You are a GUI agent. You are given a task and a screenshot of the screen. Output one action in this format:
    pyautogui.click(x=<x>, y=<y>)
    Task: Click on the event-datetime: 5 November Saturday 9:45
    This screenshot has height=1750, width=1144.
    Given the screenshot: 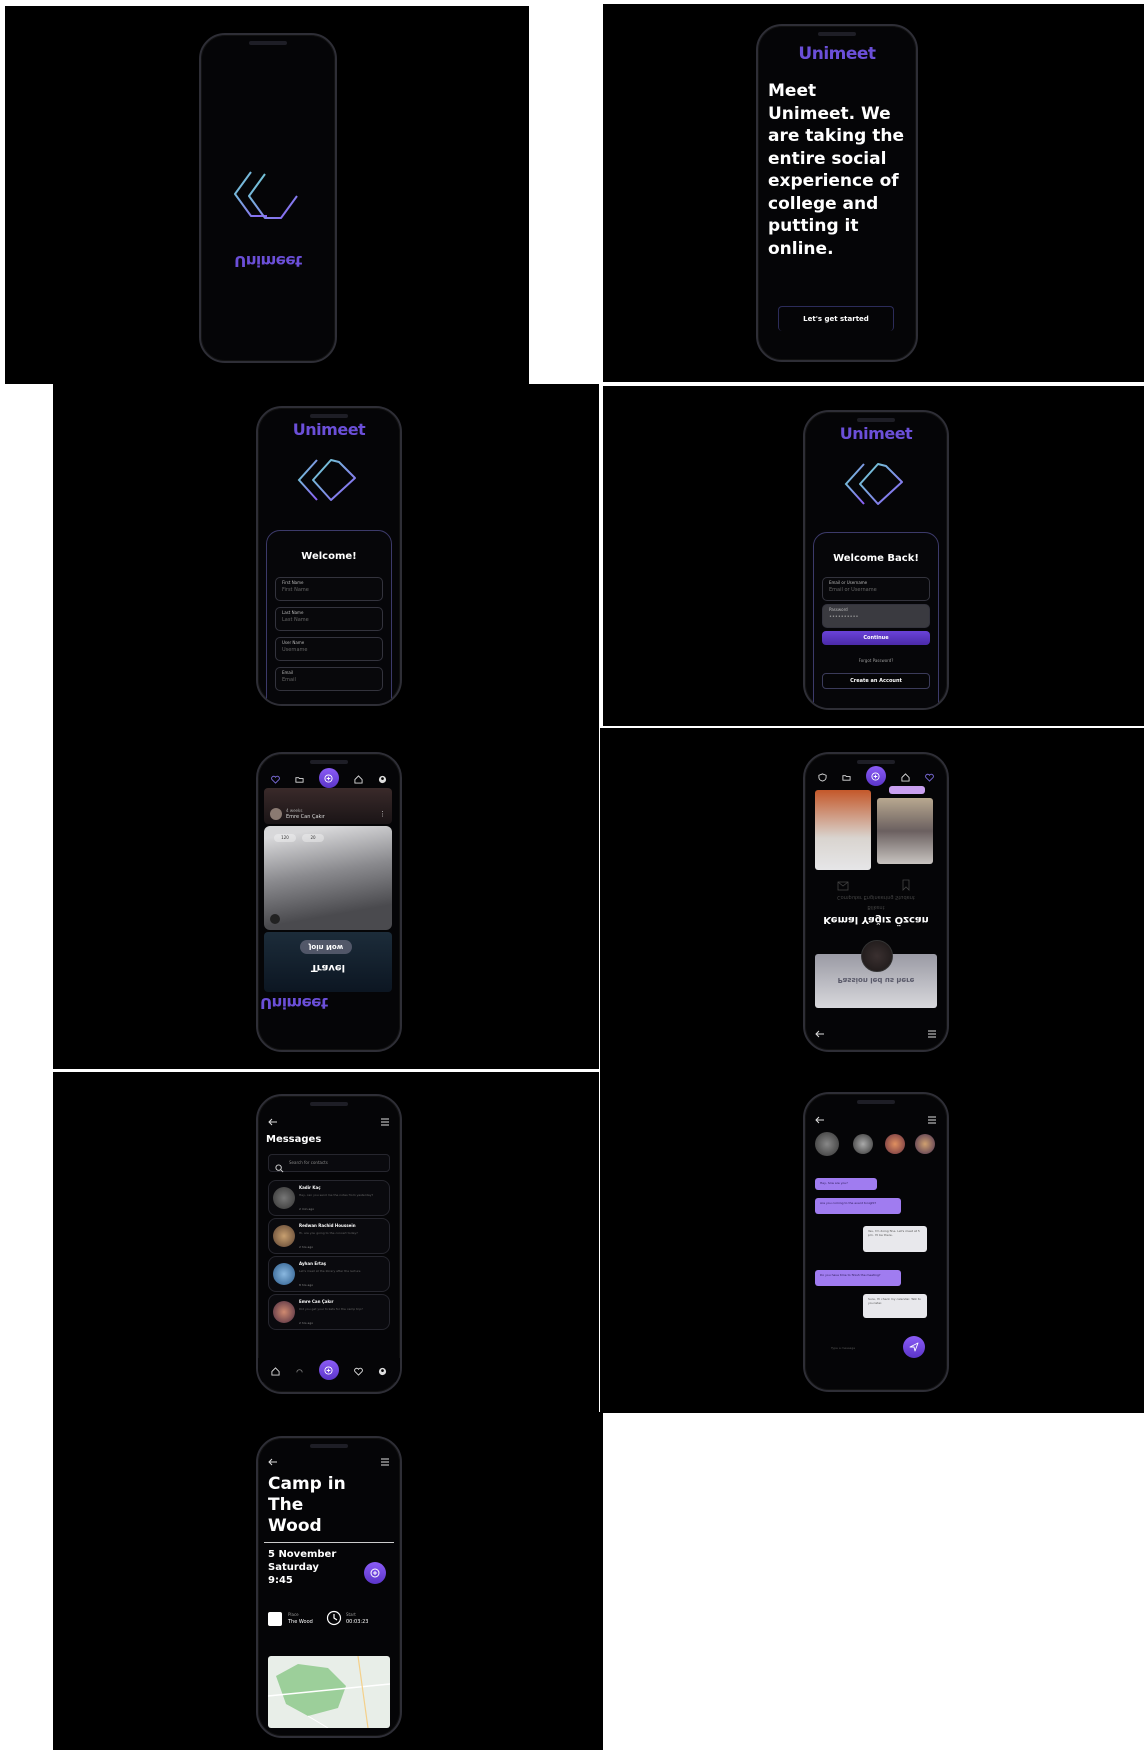 What is the action you would take?
    pyautogui.click(x=302, y=1567)
    